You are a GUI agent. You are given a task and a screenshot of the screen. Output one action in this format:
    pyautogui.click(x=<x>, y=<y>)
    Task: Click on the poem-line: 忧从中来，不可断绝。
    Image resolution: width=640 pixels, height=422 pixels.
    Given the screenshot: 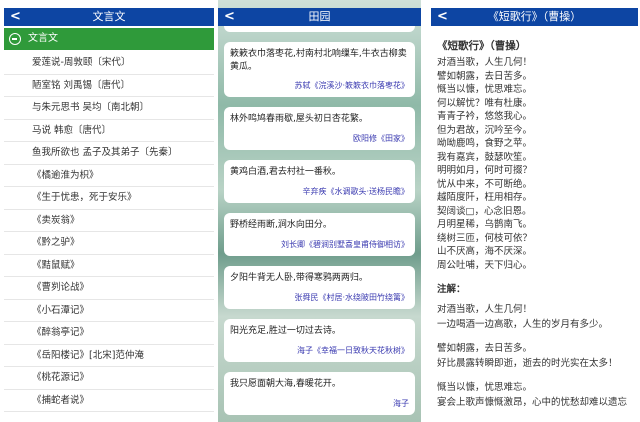 What is the action you would take?
    pyautogui.click(x=485, y=184)
    